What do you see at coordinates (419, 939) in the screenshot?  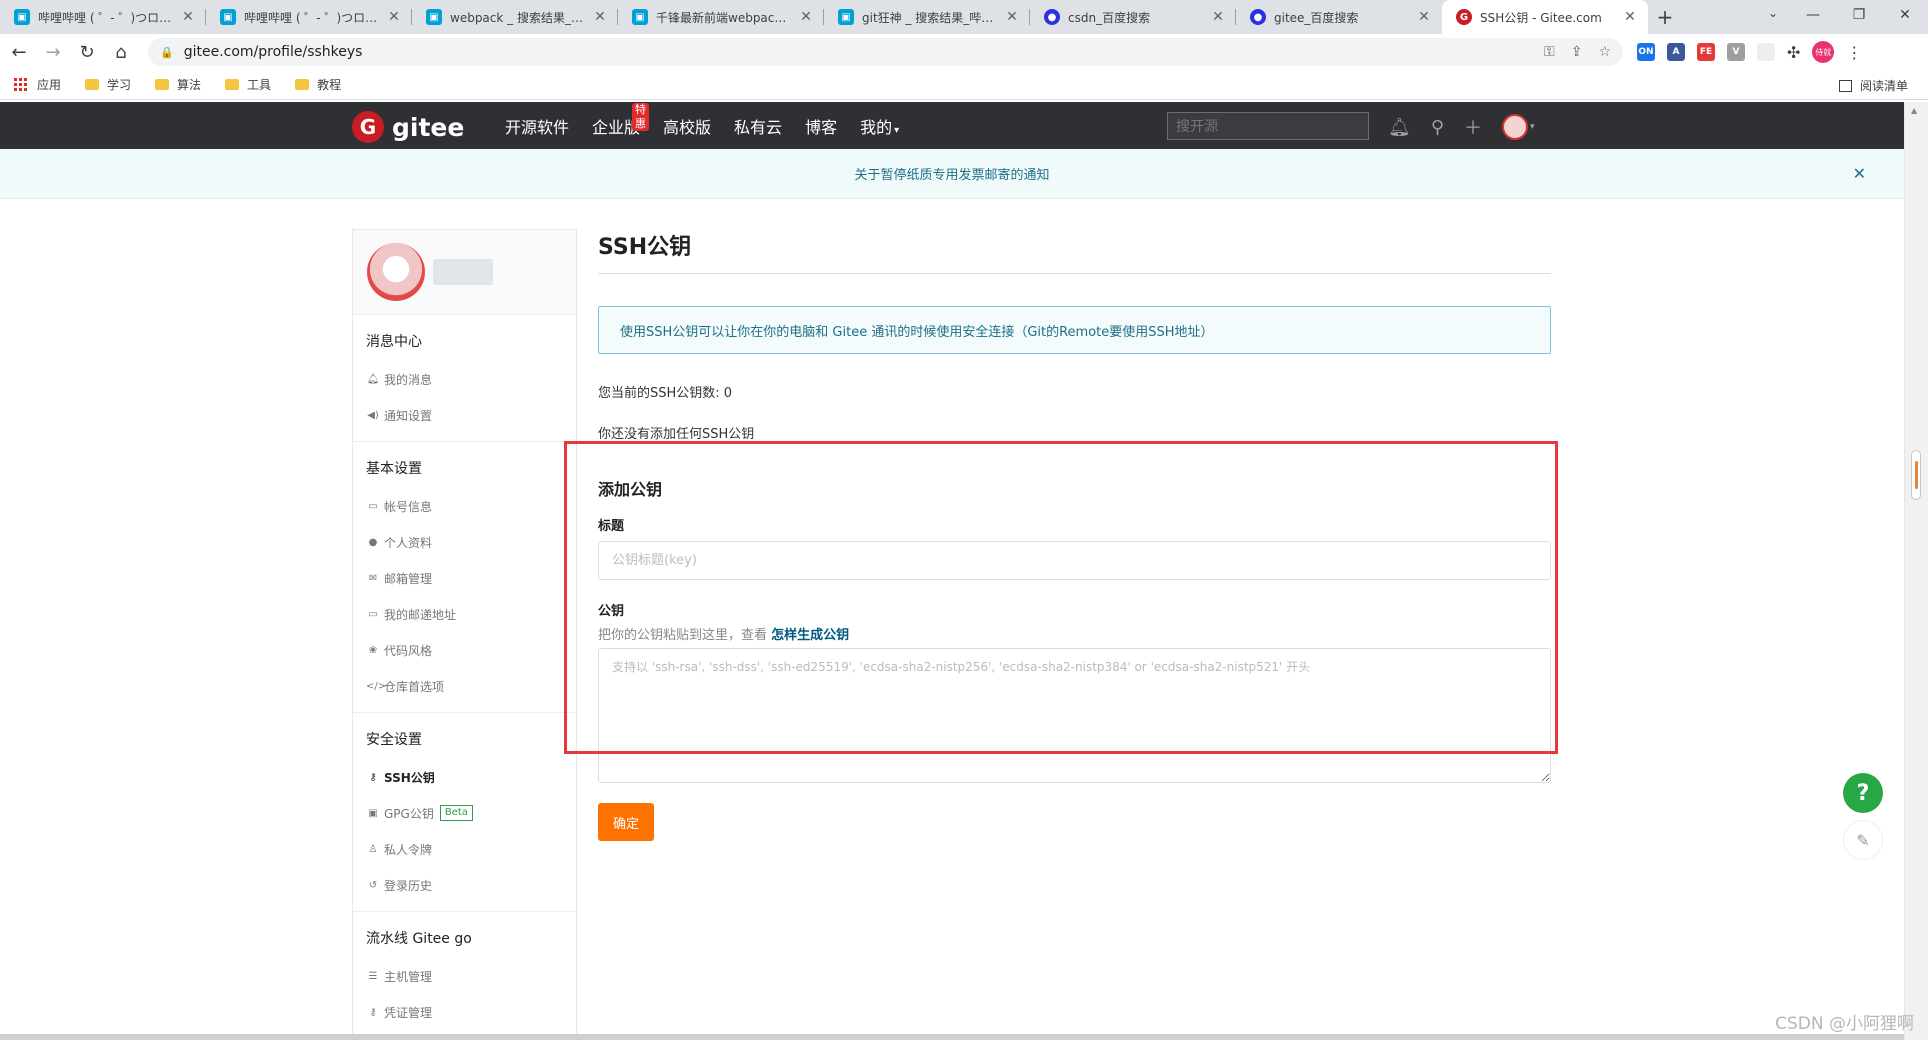 I see `sidebar-heading: 流水线 Gitee go` at bounding box center [419, 939].